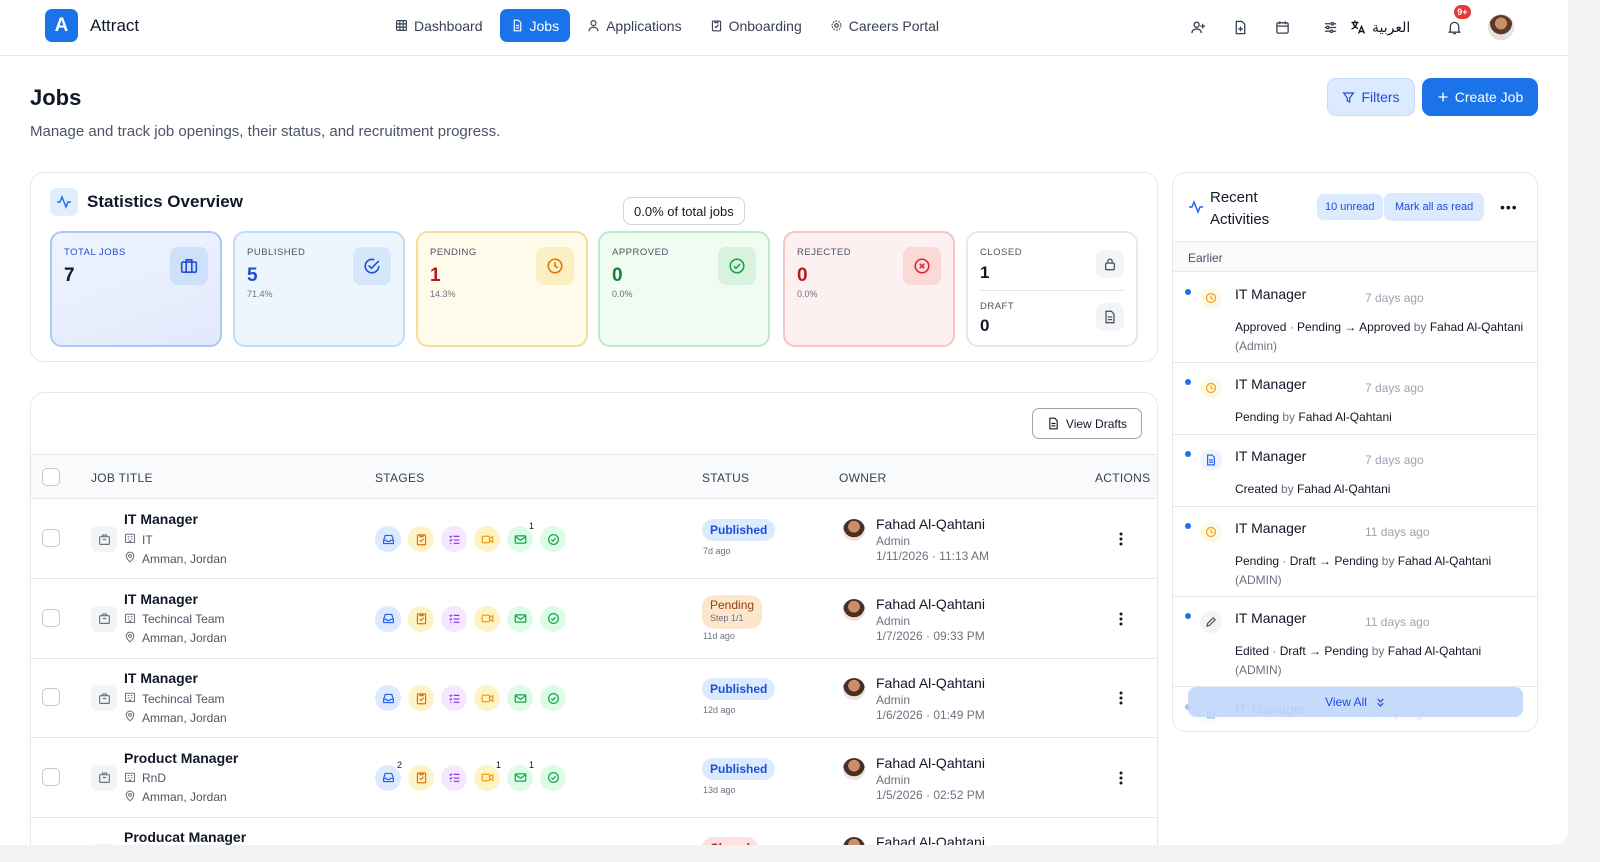  Describe the element at coordinates (453, 252) in the screenshot. I see `stat-pending-label: PENDING` at that location.